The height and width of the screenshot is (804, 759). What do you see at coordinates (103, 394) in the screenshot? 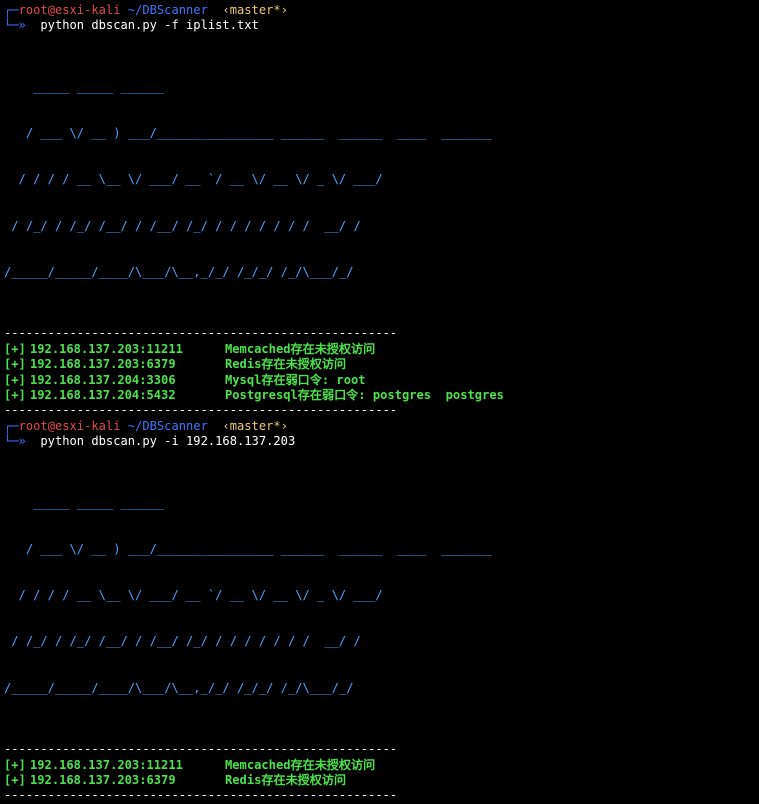
I see `result-host: 192.168.137.204:5432` at bounding box center [103, 394].